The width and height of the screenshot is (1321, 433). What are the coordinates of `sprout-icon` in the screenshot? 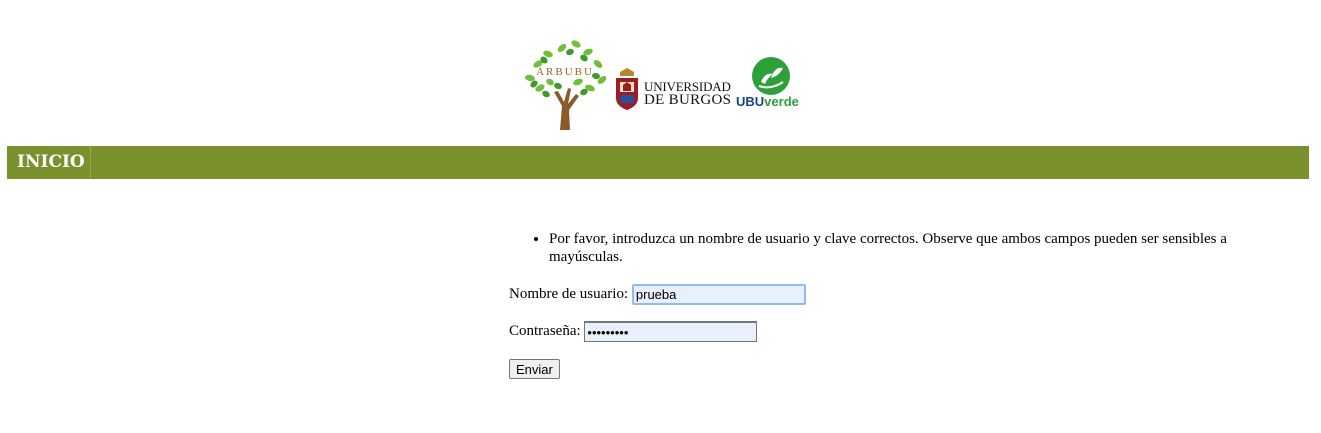 It's located at (771, 76).